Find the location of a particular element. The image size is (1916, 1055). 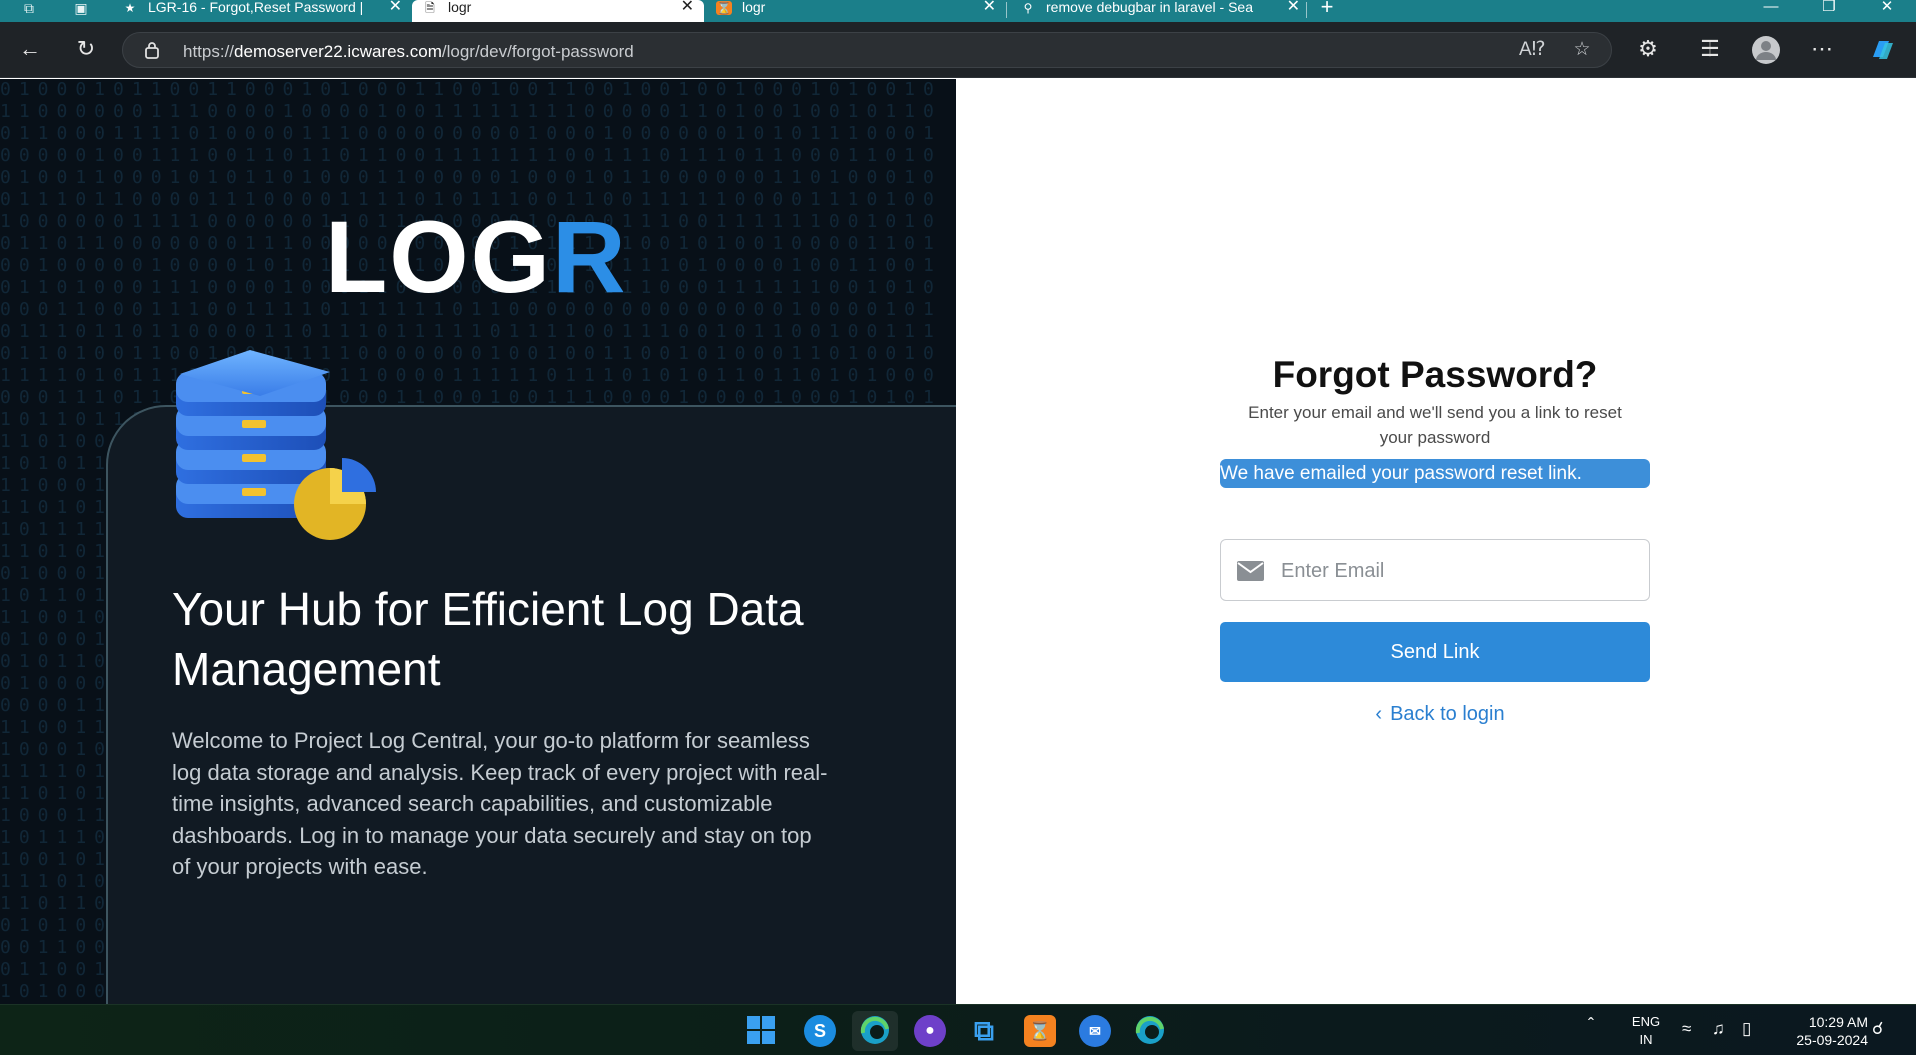

restore-icon: ❐ is located at coordinates (1829, 8).